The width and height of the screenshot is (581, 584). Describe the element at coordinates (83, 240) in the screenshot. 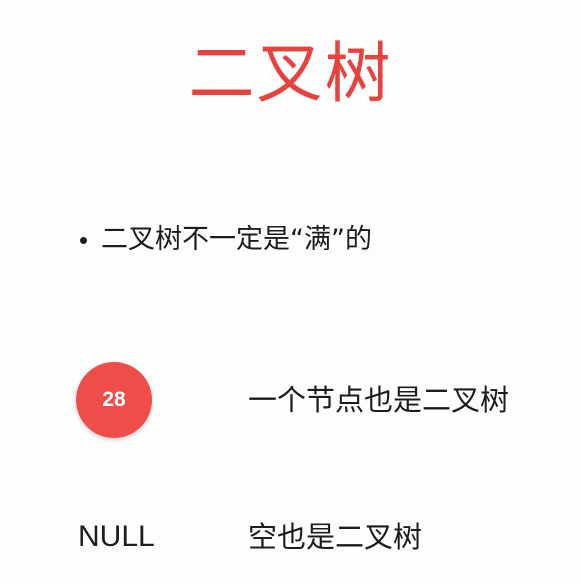

I see `bullet-dot-icon` at that location.